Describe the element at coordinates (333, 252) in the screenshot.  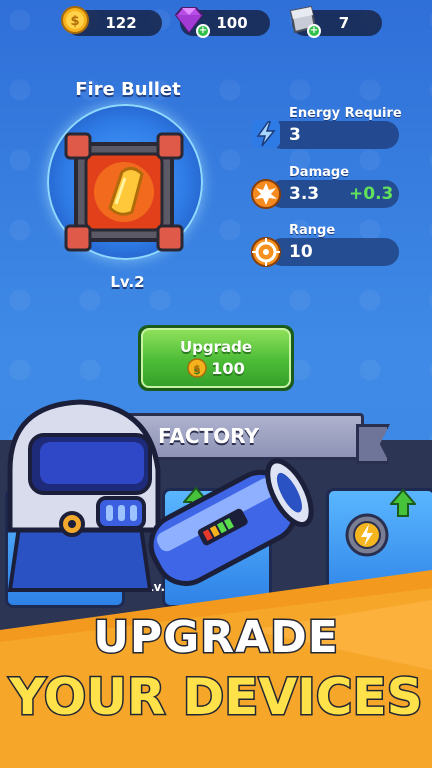
I see `stat-bar-range` at that location.